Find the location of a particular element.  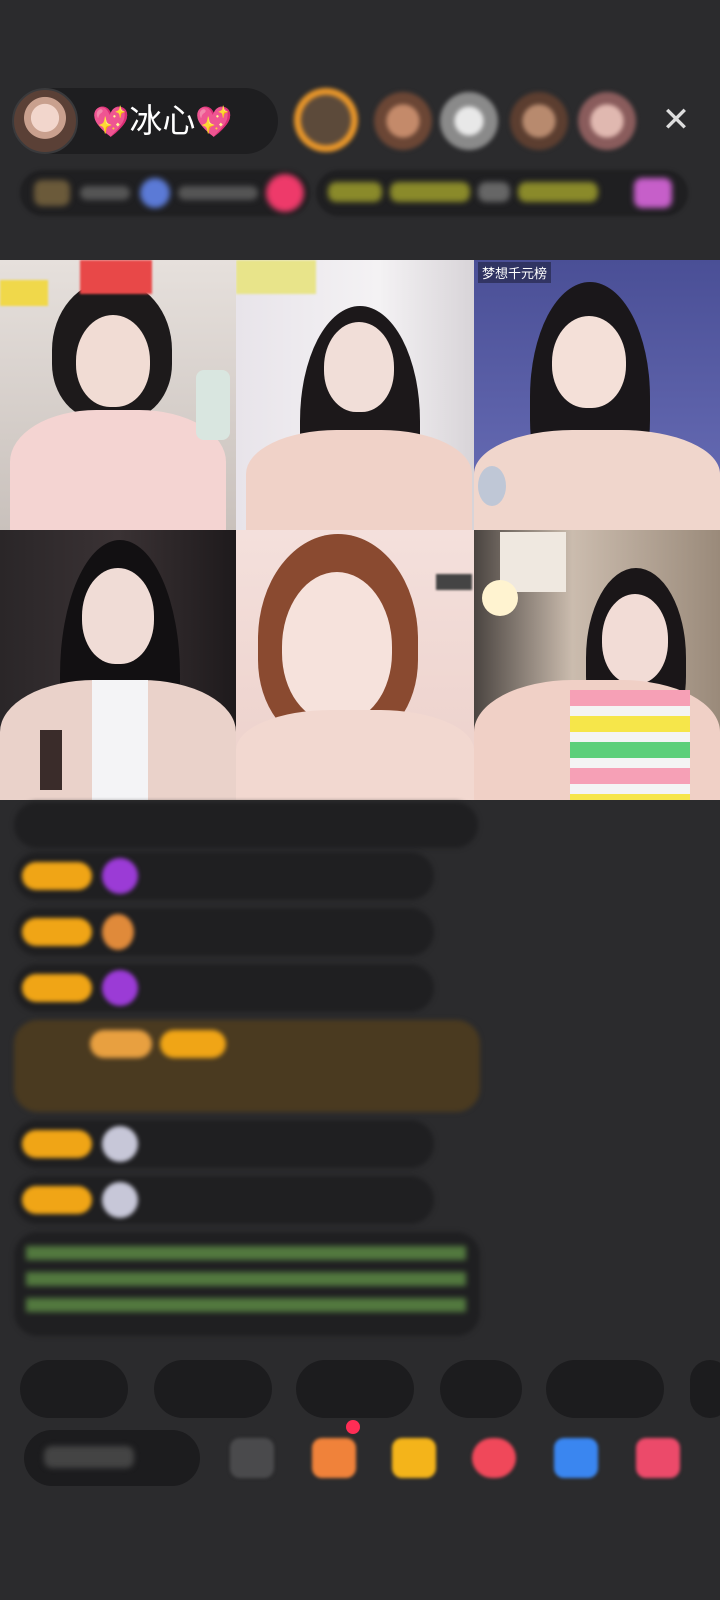

rank-icon is located at coordinates (52, 193).